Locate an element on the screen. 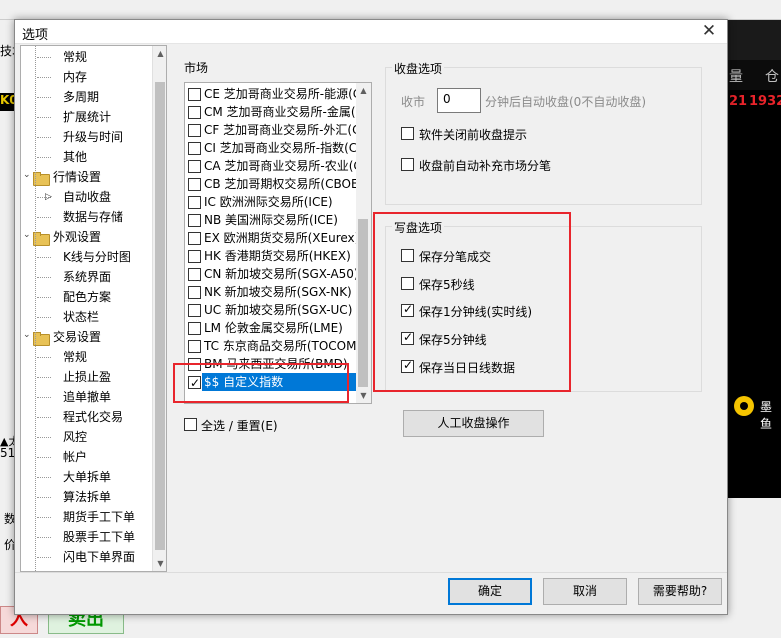  tree-item-label: 风控 is located at coordinates (75, 437).